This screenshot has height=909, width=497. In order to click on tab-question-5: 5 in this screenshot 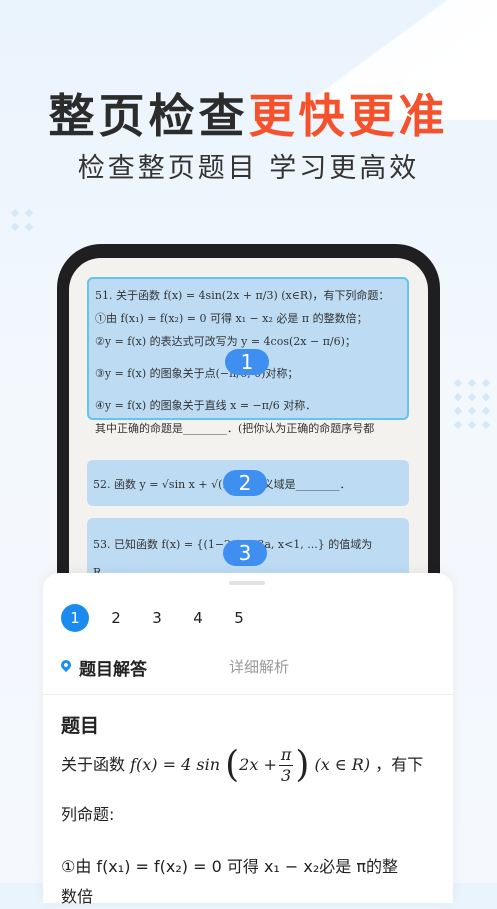, I will do `click(239, 618)`.